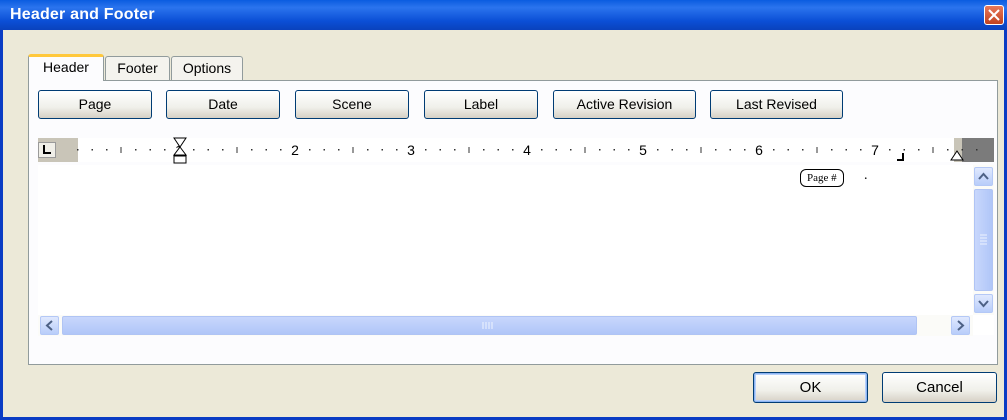  I want to click on cancel-button: Cancel, so click(939, 387).